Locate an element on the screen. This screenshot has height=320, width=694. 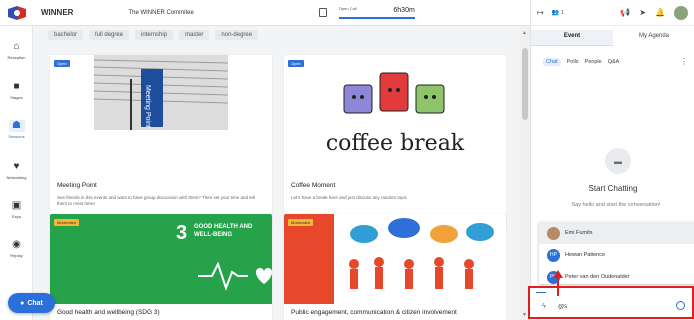
nav-networking: ♥ Networking is located at coordinates (16, 170).